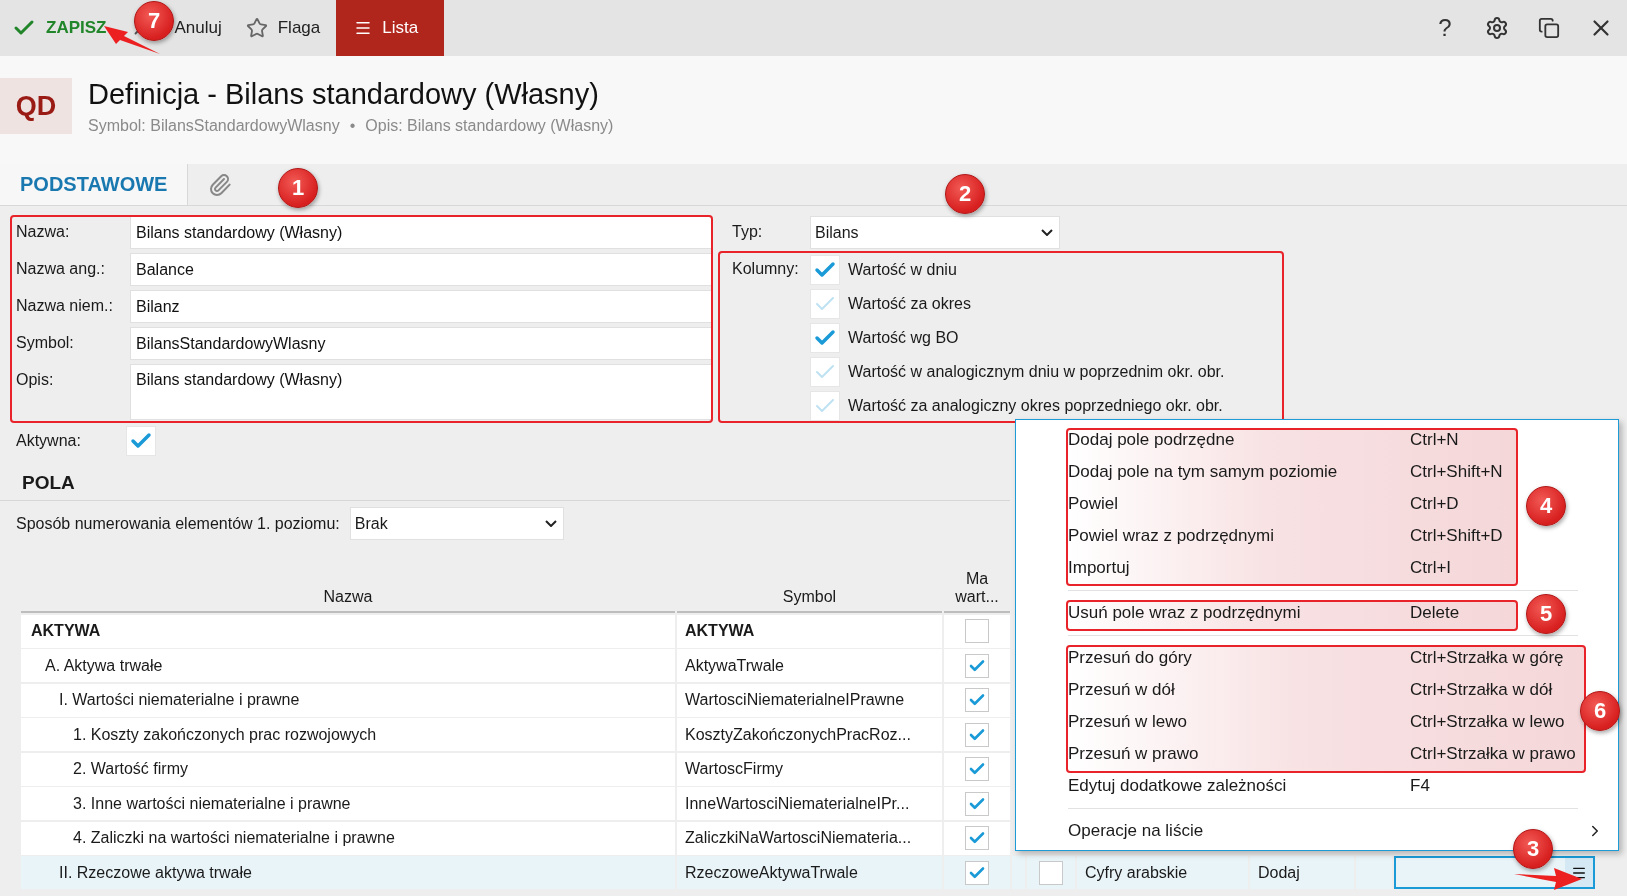 Image resolution: width=1627 pixels, height=896 pixels. I want to click on numbering-dropdown: Brak, so click(456, 523).